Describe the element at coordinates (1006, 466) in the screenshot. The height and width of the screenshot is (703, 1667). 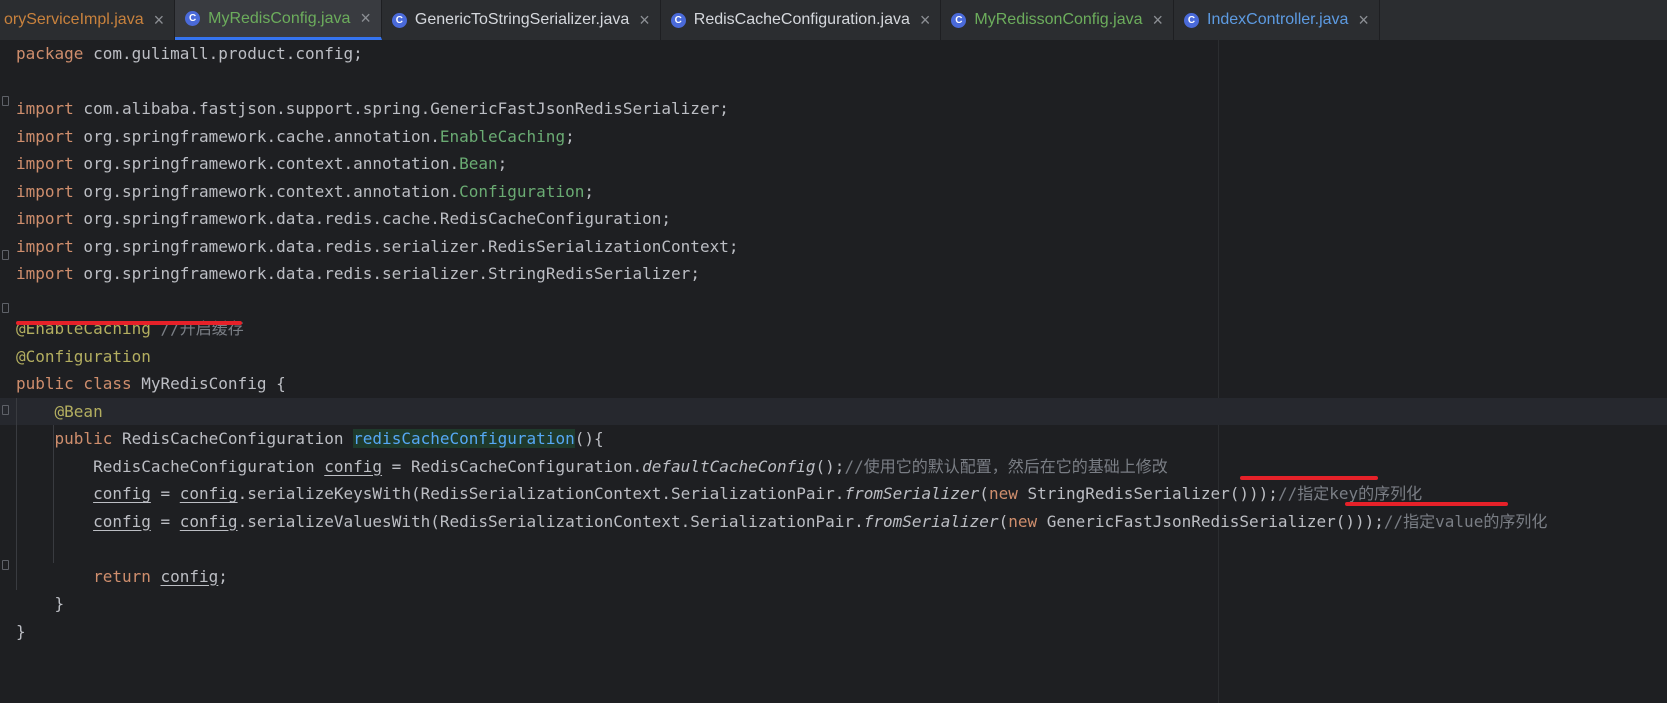
I see `code-comment: //使用它的默认配置，然后在它的基础上修改` at that location.